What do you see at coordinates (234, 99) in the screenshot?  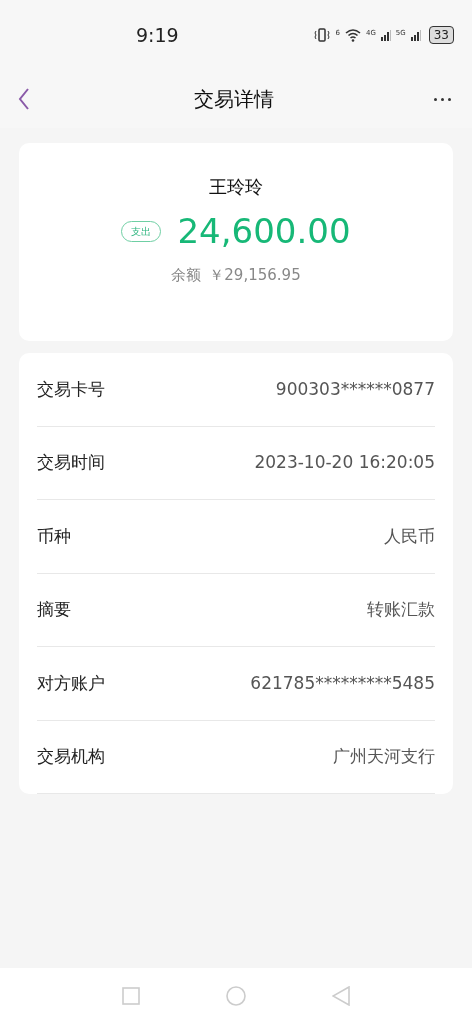 I see `page-title: 交易详情` at bounding box center [234, 99].